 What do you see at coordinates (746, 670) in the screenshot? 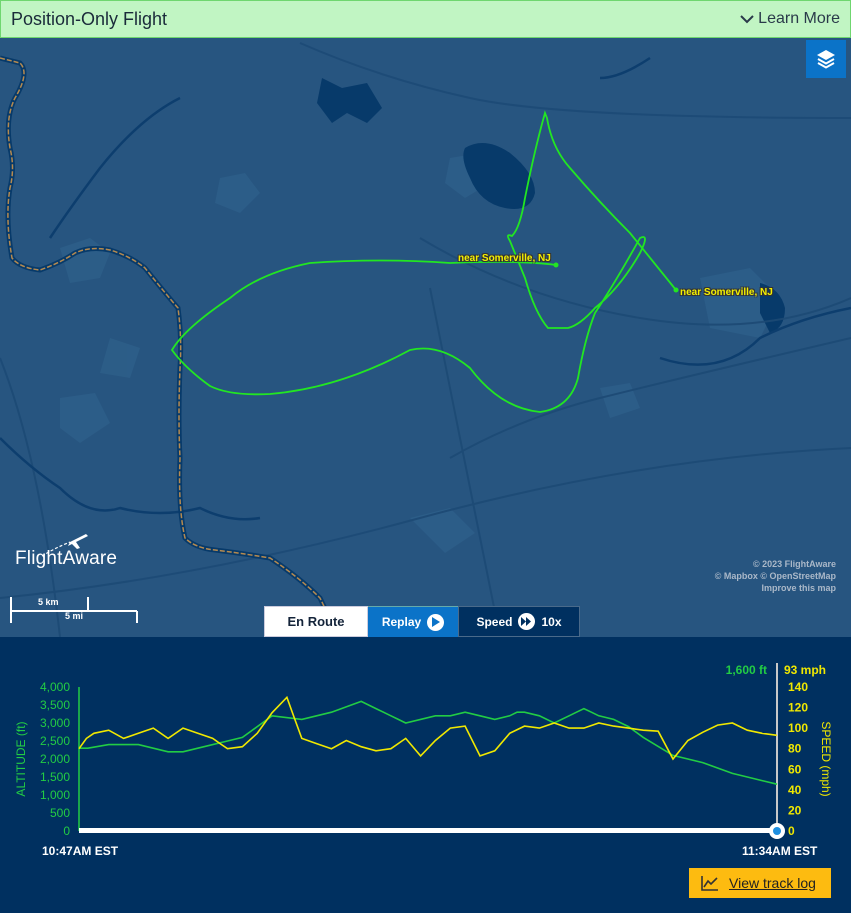
I see `current-altitude: 1,600 ft` at bounding box center [746, 670].